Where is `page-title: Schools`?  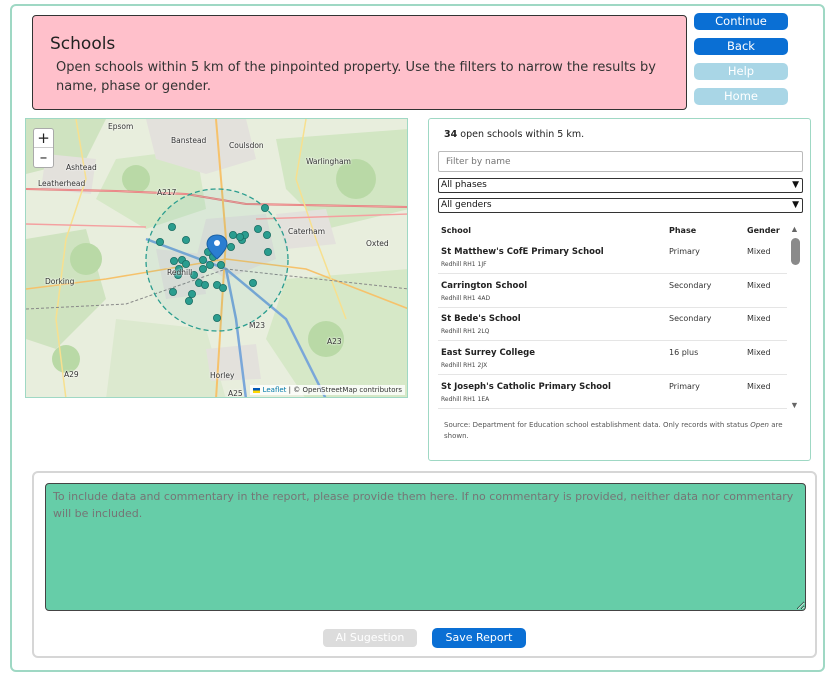
page-title: Schools is located at coordinates (83, 44).